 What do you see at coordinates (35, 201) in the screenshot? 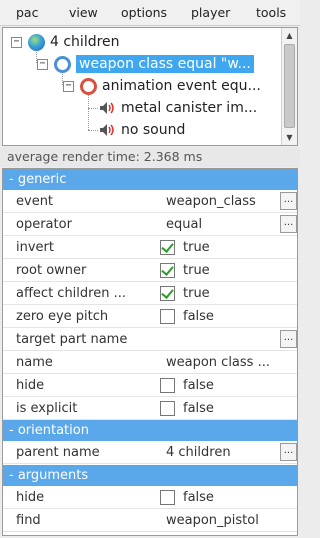
I see `property-key: event` at bounding box center [35, 201].